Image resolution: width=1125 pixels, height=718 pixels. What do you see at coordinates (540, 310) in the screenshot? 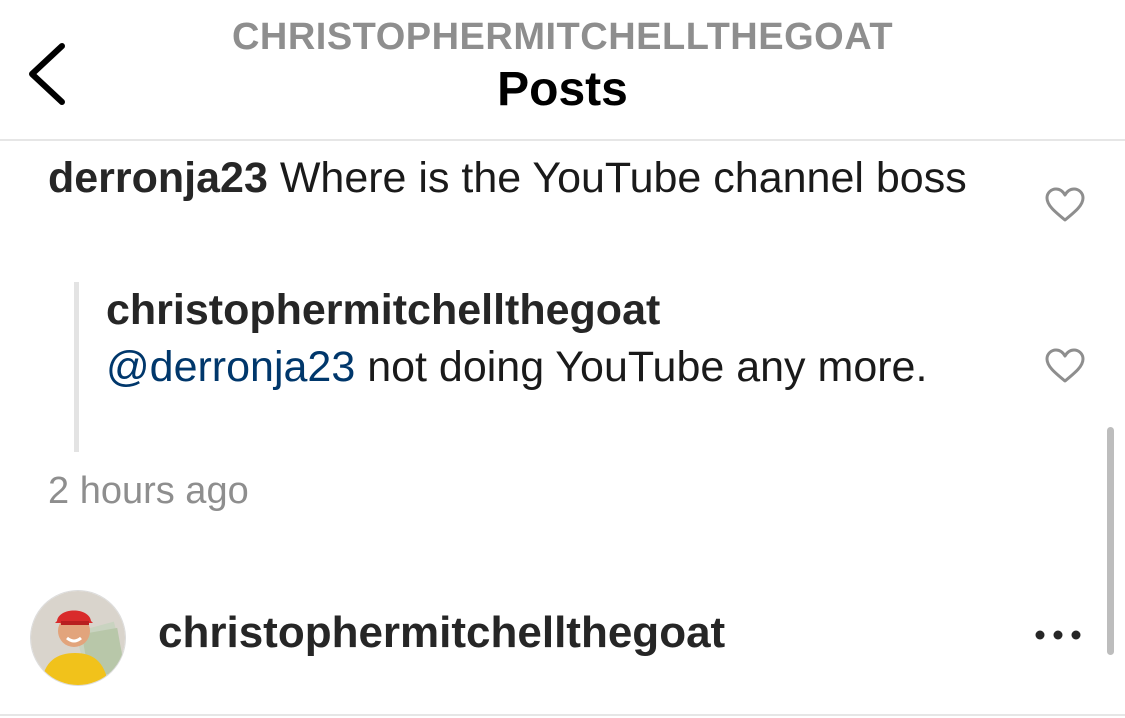
I see `reply-username: christophermitchellthegoat` at bounding box center [540, 310].